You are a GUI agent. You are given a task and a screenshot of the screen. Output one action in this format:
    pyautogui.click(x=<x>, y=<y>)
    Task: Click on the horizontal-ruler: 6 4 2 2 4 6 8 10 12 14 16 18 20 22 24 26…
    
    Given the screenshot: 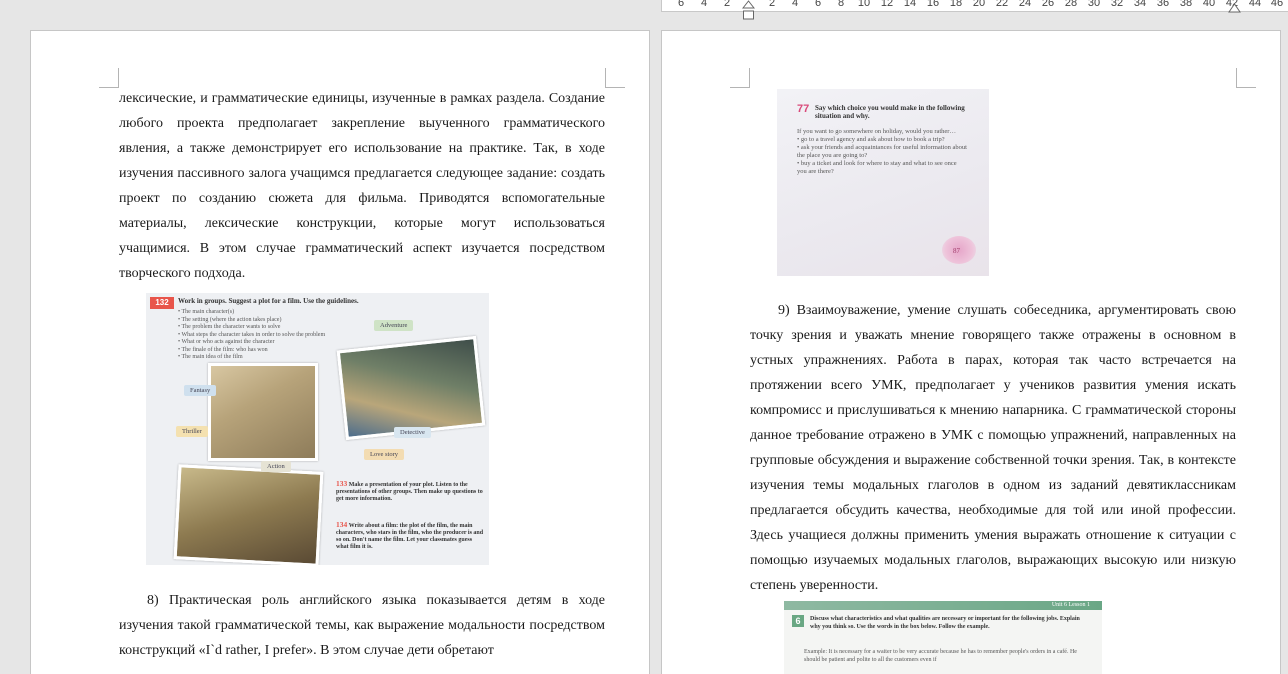 What is the action you would take?
    pyautogui.click(x=974, y=10)
    